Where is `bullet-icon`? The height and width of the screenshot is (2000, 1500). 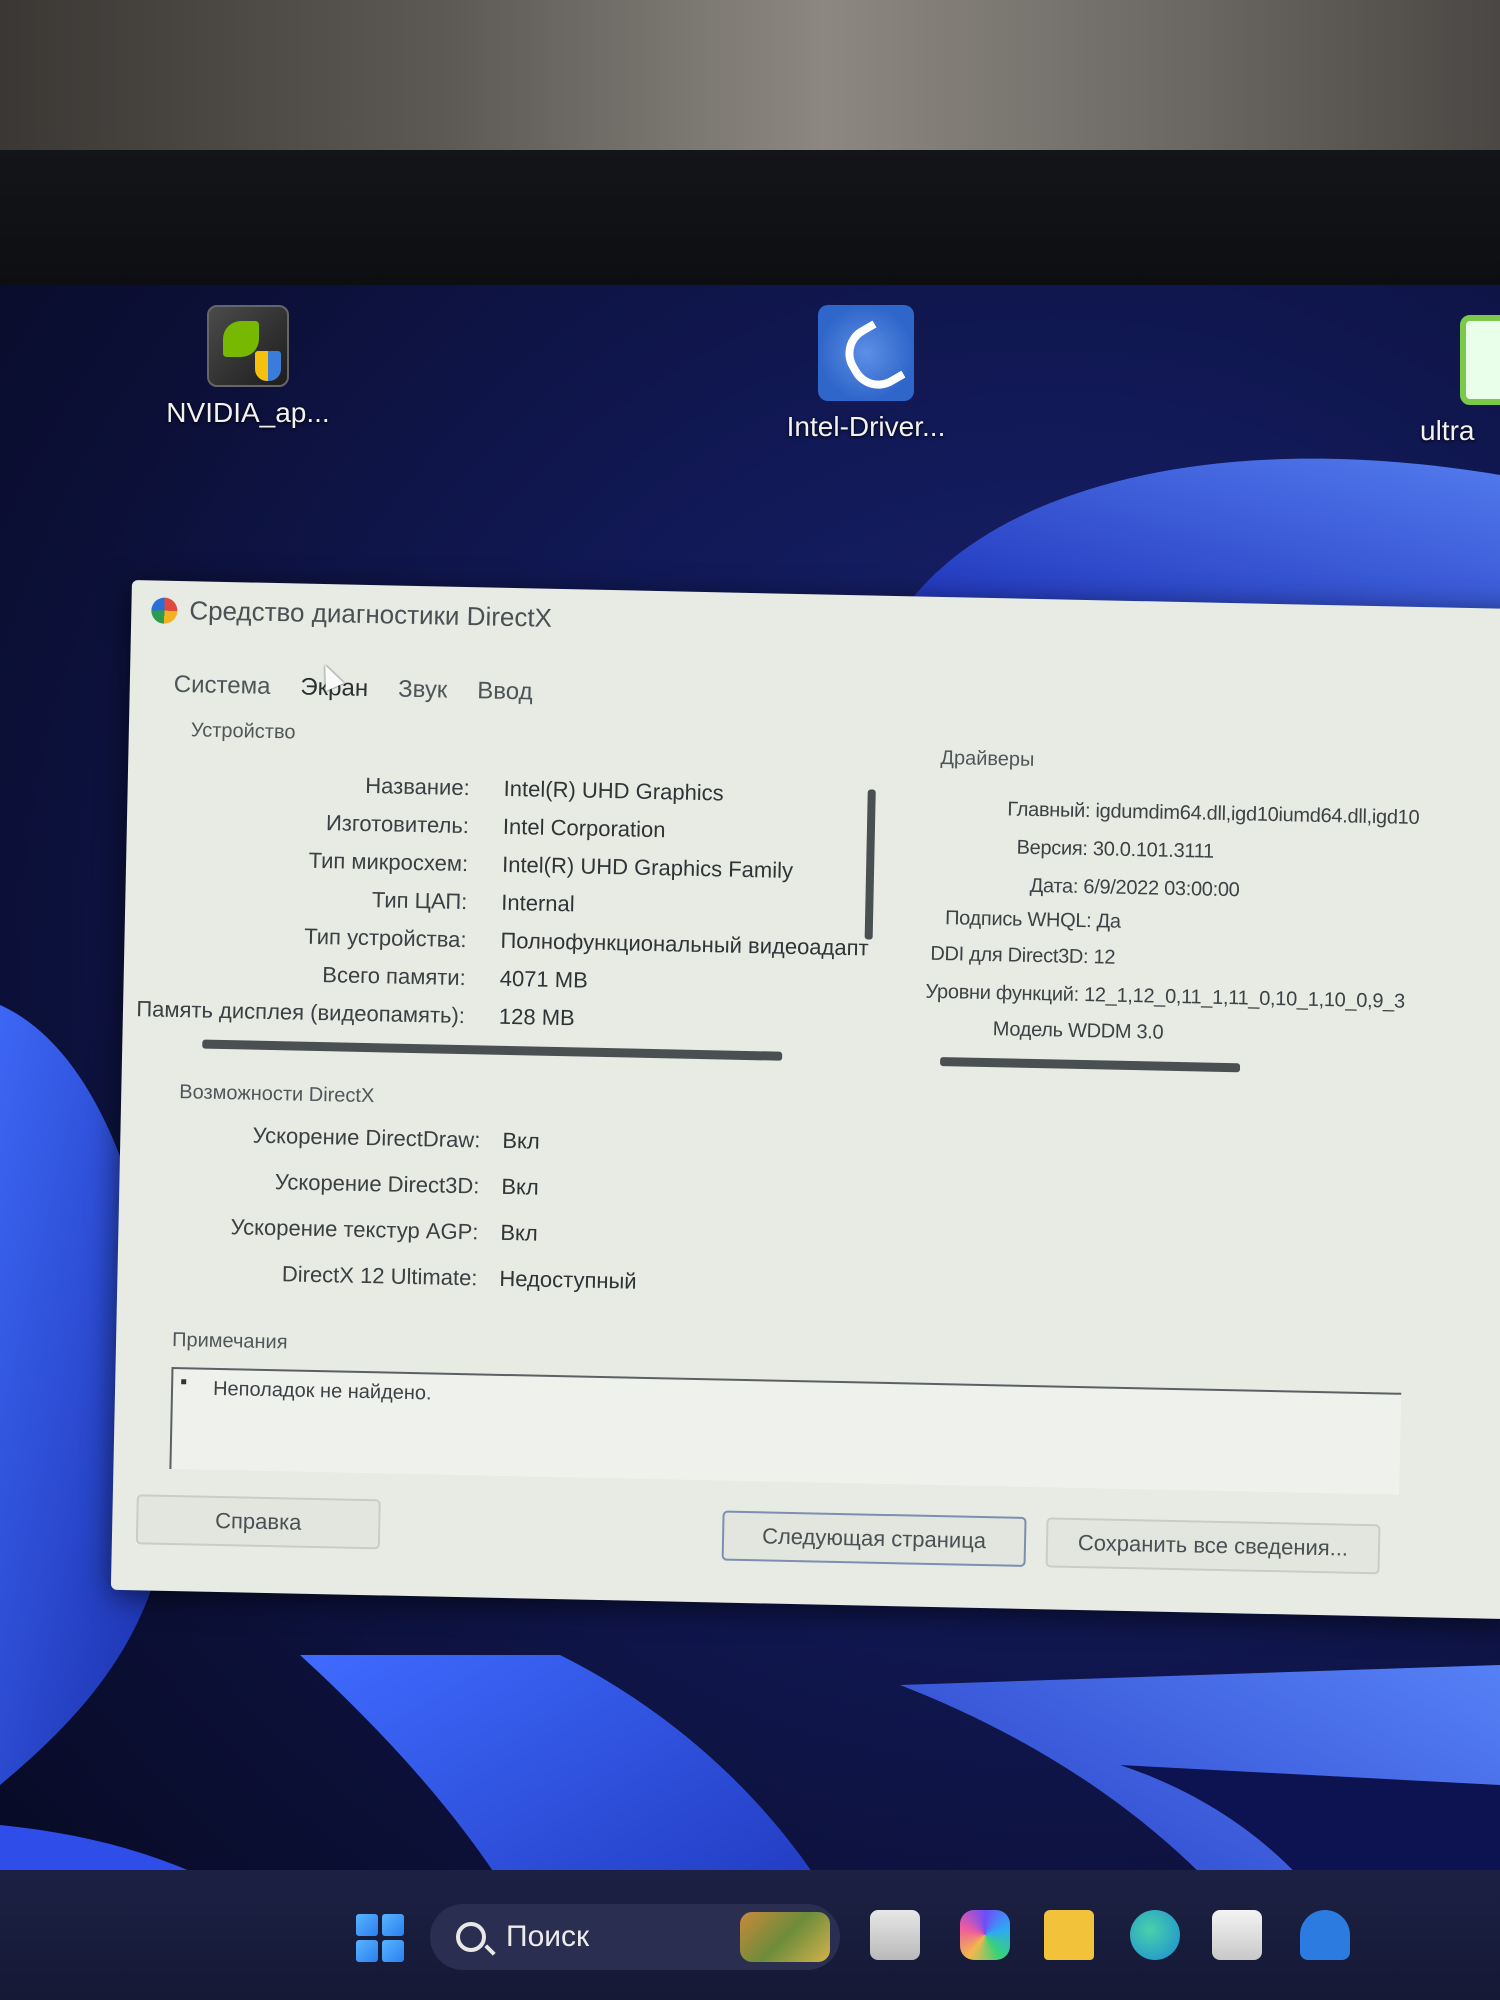 bullet-icon is located at coordinates (184, 1382).